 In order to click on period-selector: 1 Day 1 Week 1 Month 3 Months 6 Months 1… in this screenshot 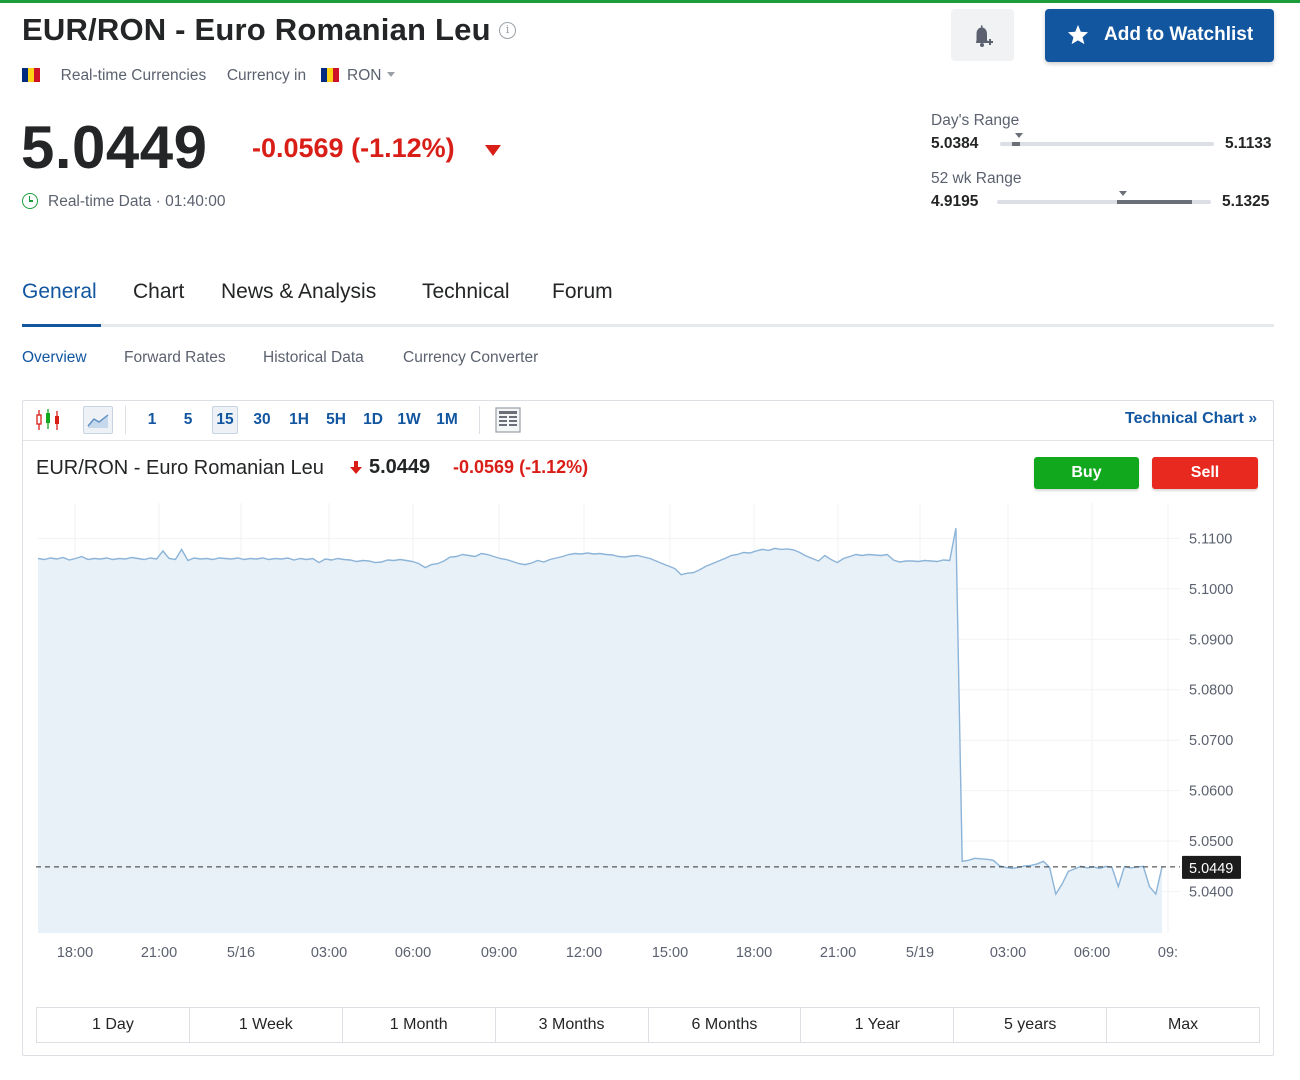, I will do `click(648, 1025)`.